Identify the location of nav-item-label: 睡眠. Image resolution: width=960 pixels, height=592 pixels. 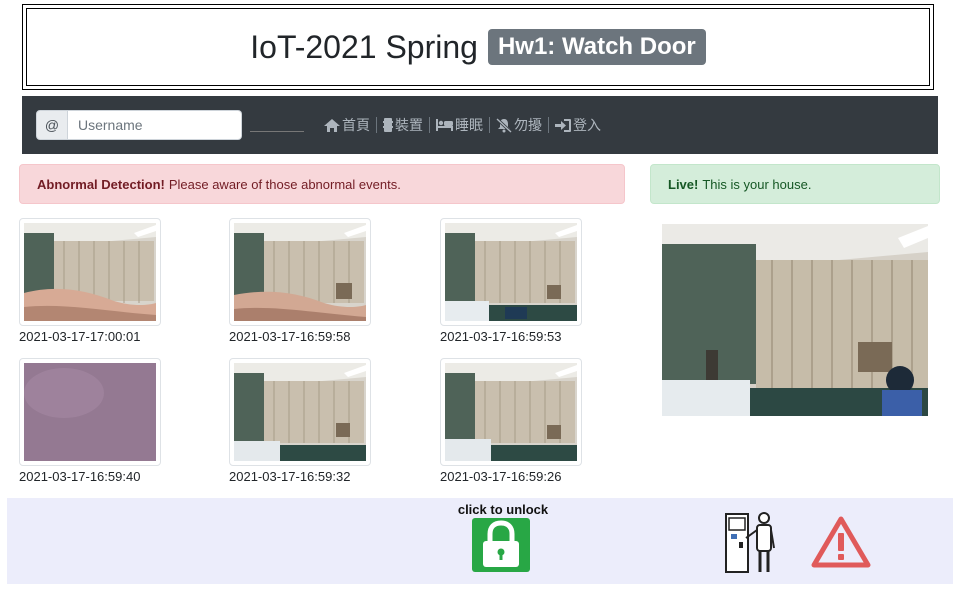
(469, 125).